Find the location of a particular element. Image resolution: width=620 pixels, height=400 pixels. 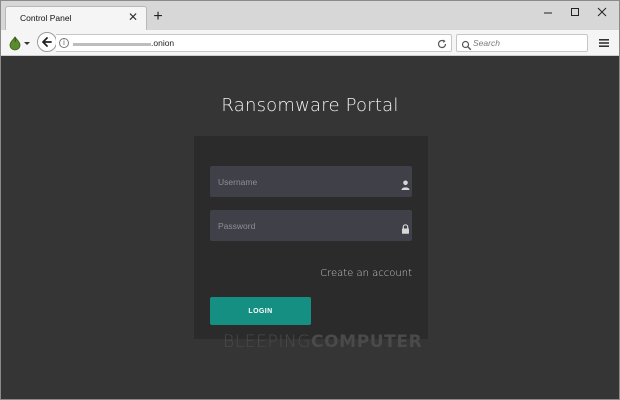

tab-strip: Control Panel ✕ + is located at coordinates (310, 15).